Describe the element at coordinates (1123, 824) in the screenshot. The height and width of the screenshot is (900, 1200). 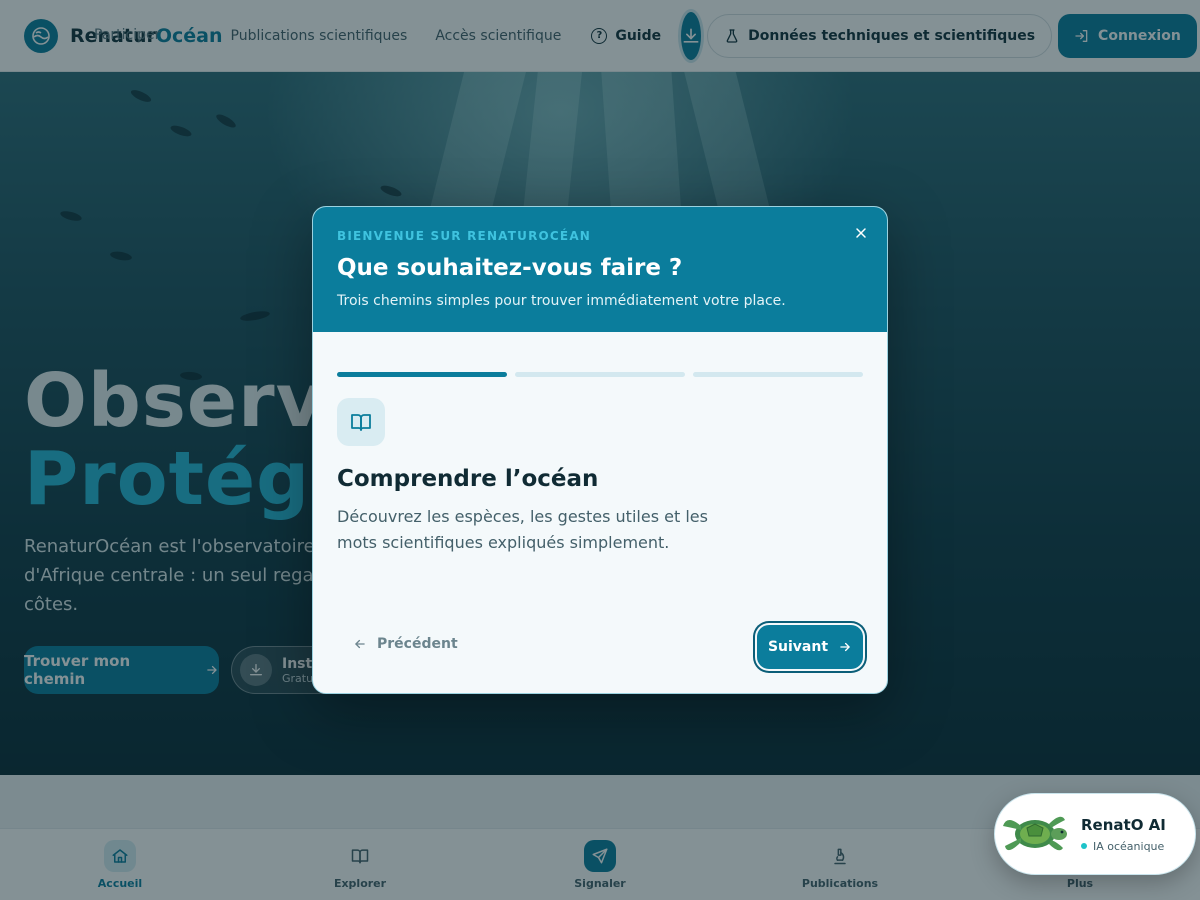
I see `chat-title: RenatO AI` at that location.